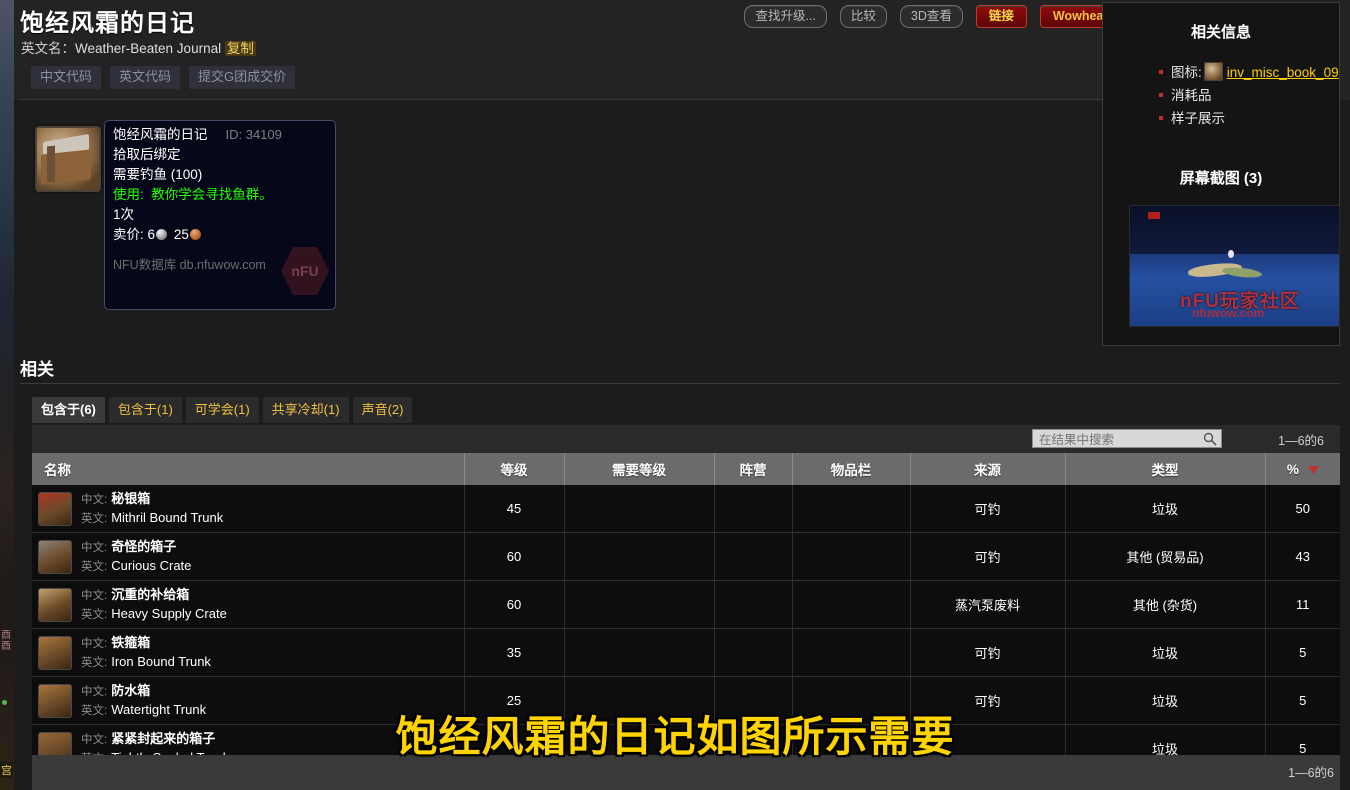 The image size is (1350, 790). Describe the element at coordinates (162, 234) in the screenshot. I see `silver-coin-icon` at that location.